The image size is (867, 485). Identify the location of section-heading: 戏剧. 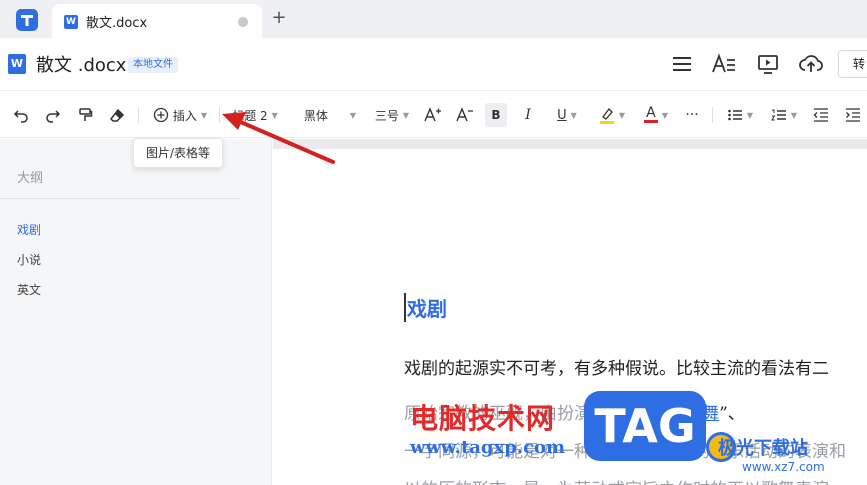
(425, 307).